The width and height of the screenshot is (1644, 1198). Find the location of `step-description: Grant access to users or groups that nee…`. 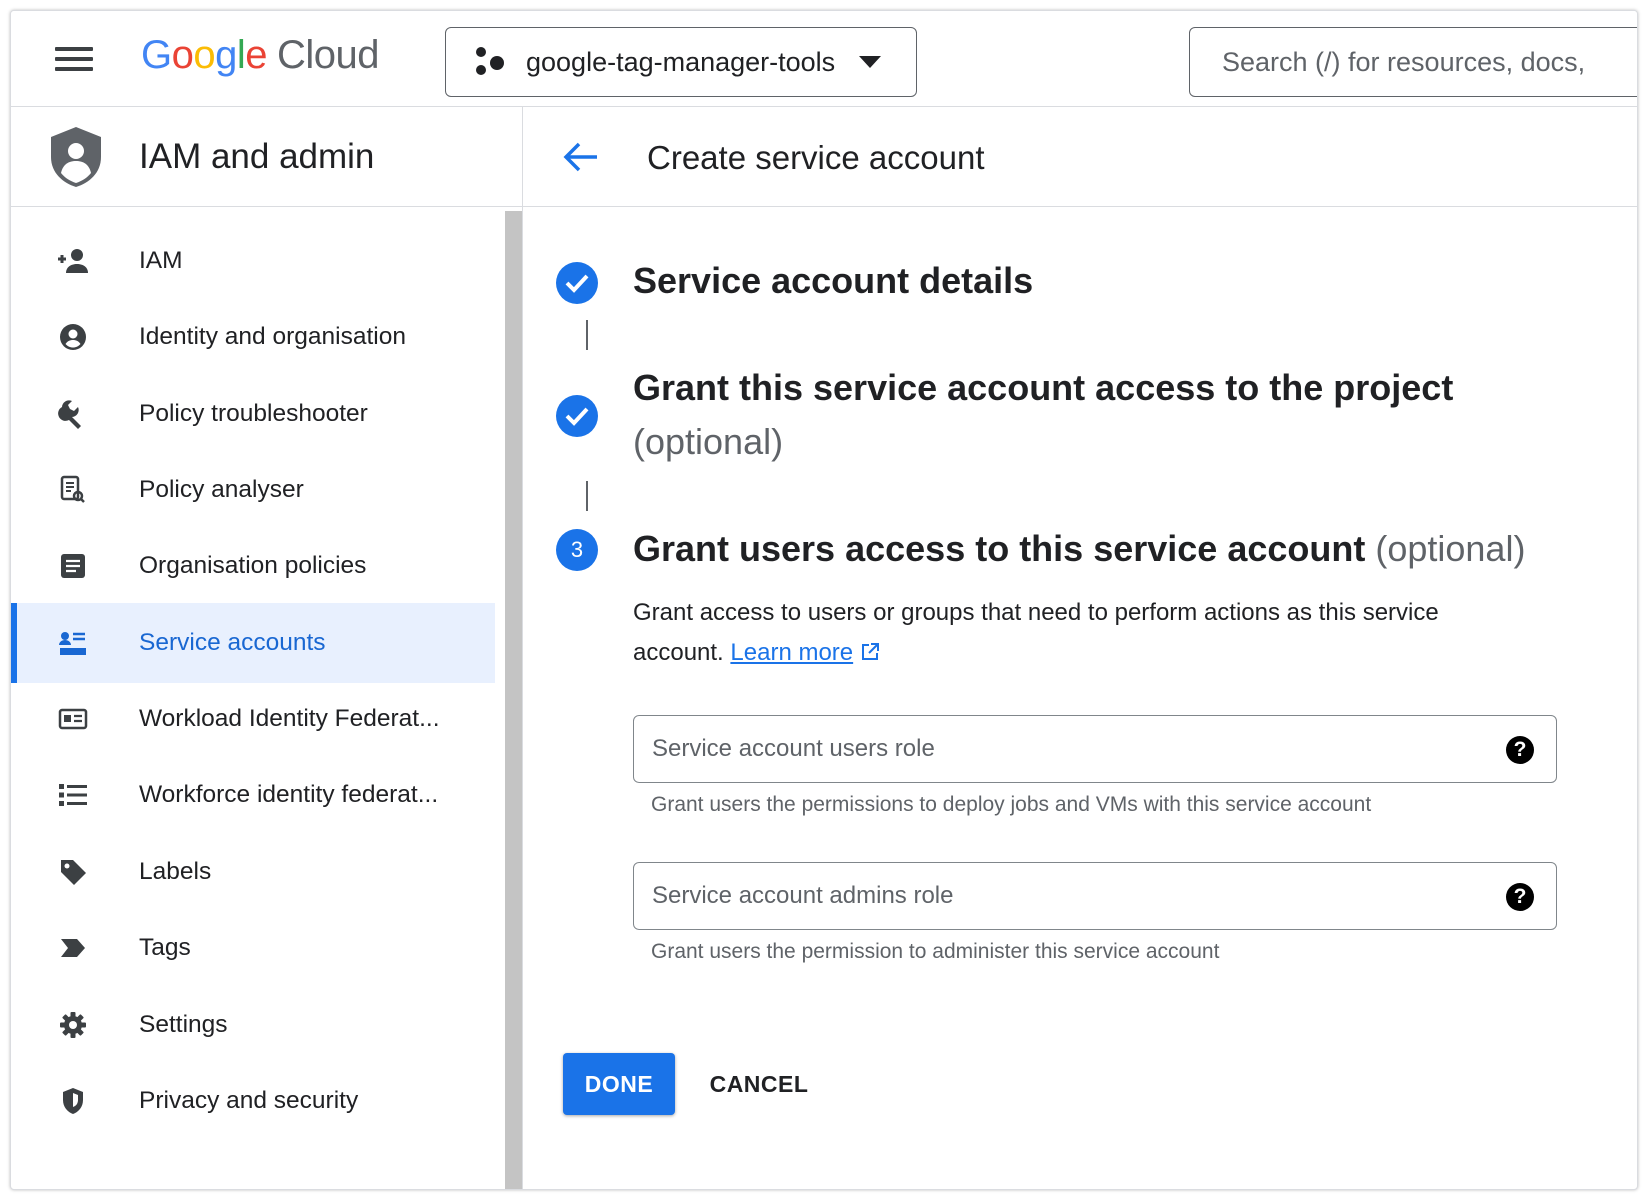

step-description: Grant access to users or groups that nee… is located at coordinates (1036, 632).